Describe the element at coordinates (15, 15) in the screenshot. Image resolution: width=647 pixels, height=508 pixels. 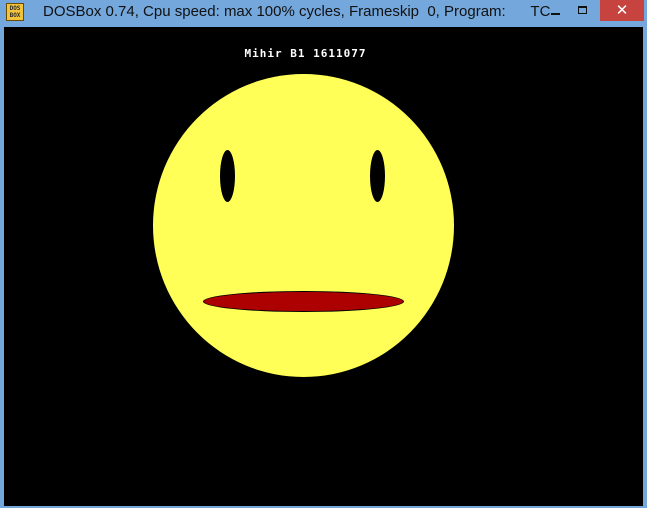
I see `app-icon-text-bottom: BOX` at that location.